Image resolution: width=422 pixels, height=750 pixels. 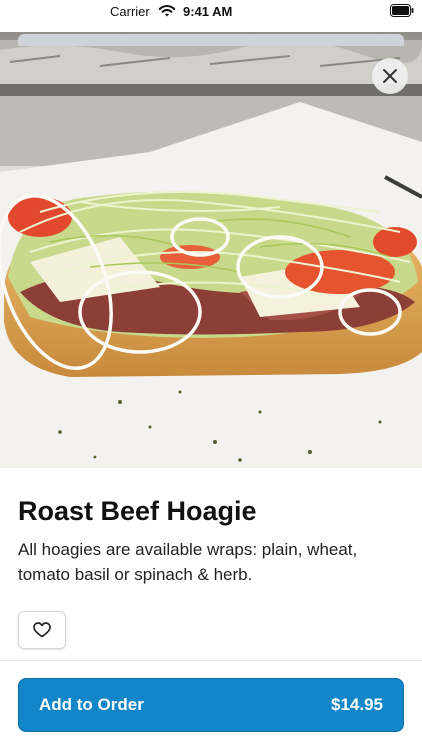 What do you see at coordinates (167, 11) in the screenshot?
I see `wifi-icon` at bounding box center [167, 11].